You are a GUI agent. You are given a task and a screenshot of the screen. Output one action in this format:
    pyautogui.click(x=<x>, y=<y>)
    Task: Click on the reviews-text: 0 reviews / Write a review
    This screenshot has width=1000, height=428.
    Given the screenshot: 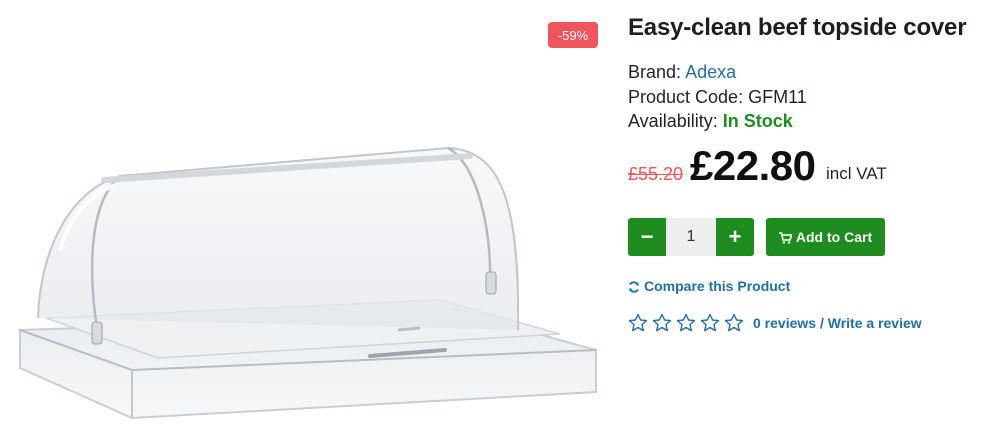 What is the action you would take?
    pyautogui.click(x=837, y=323)
    